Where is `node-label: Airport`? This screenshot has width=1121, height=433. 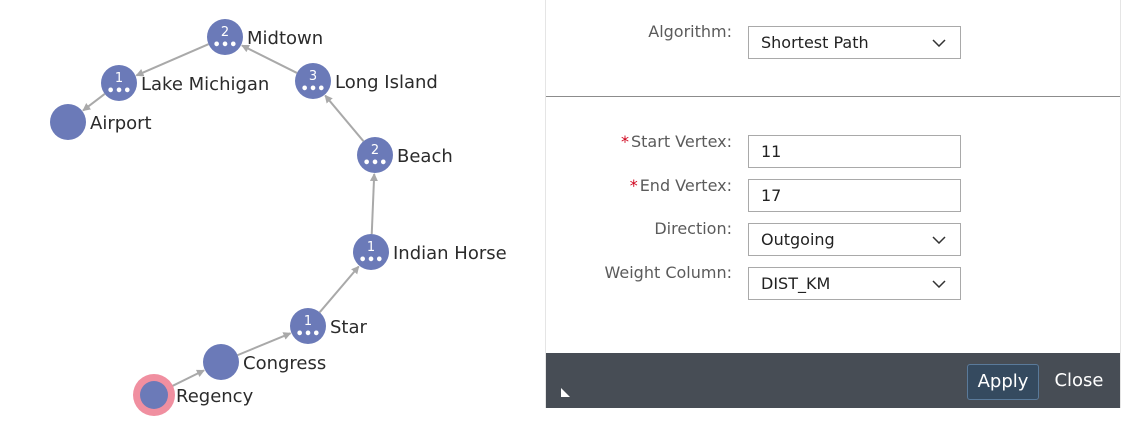 node-label: Airport is located at coordinates (121, 123).